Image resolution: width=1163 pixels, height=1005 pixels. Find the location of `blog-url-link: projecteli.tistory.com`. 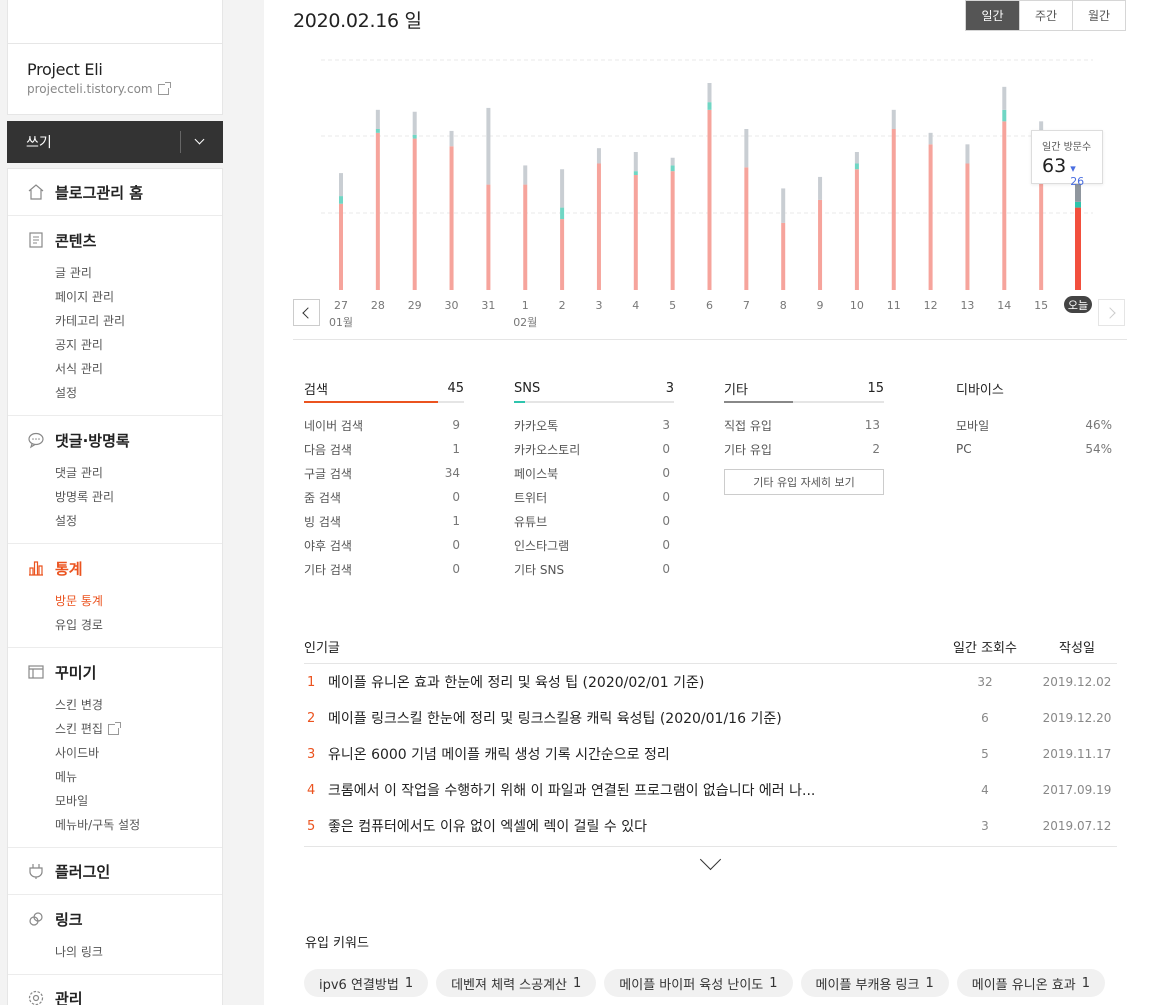

blog-url-link: projecteli.tistory.com is located at coordinates (124, 88).